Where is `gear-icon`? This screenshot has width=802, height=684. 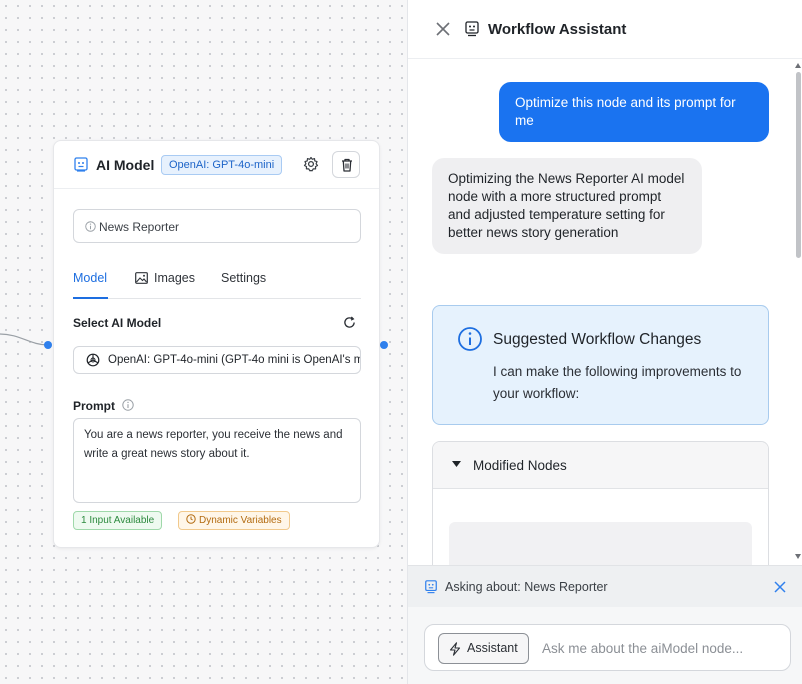
gear-icon is located at coordinates (311, 164).